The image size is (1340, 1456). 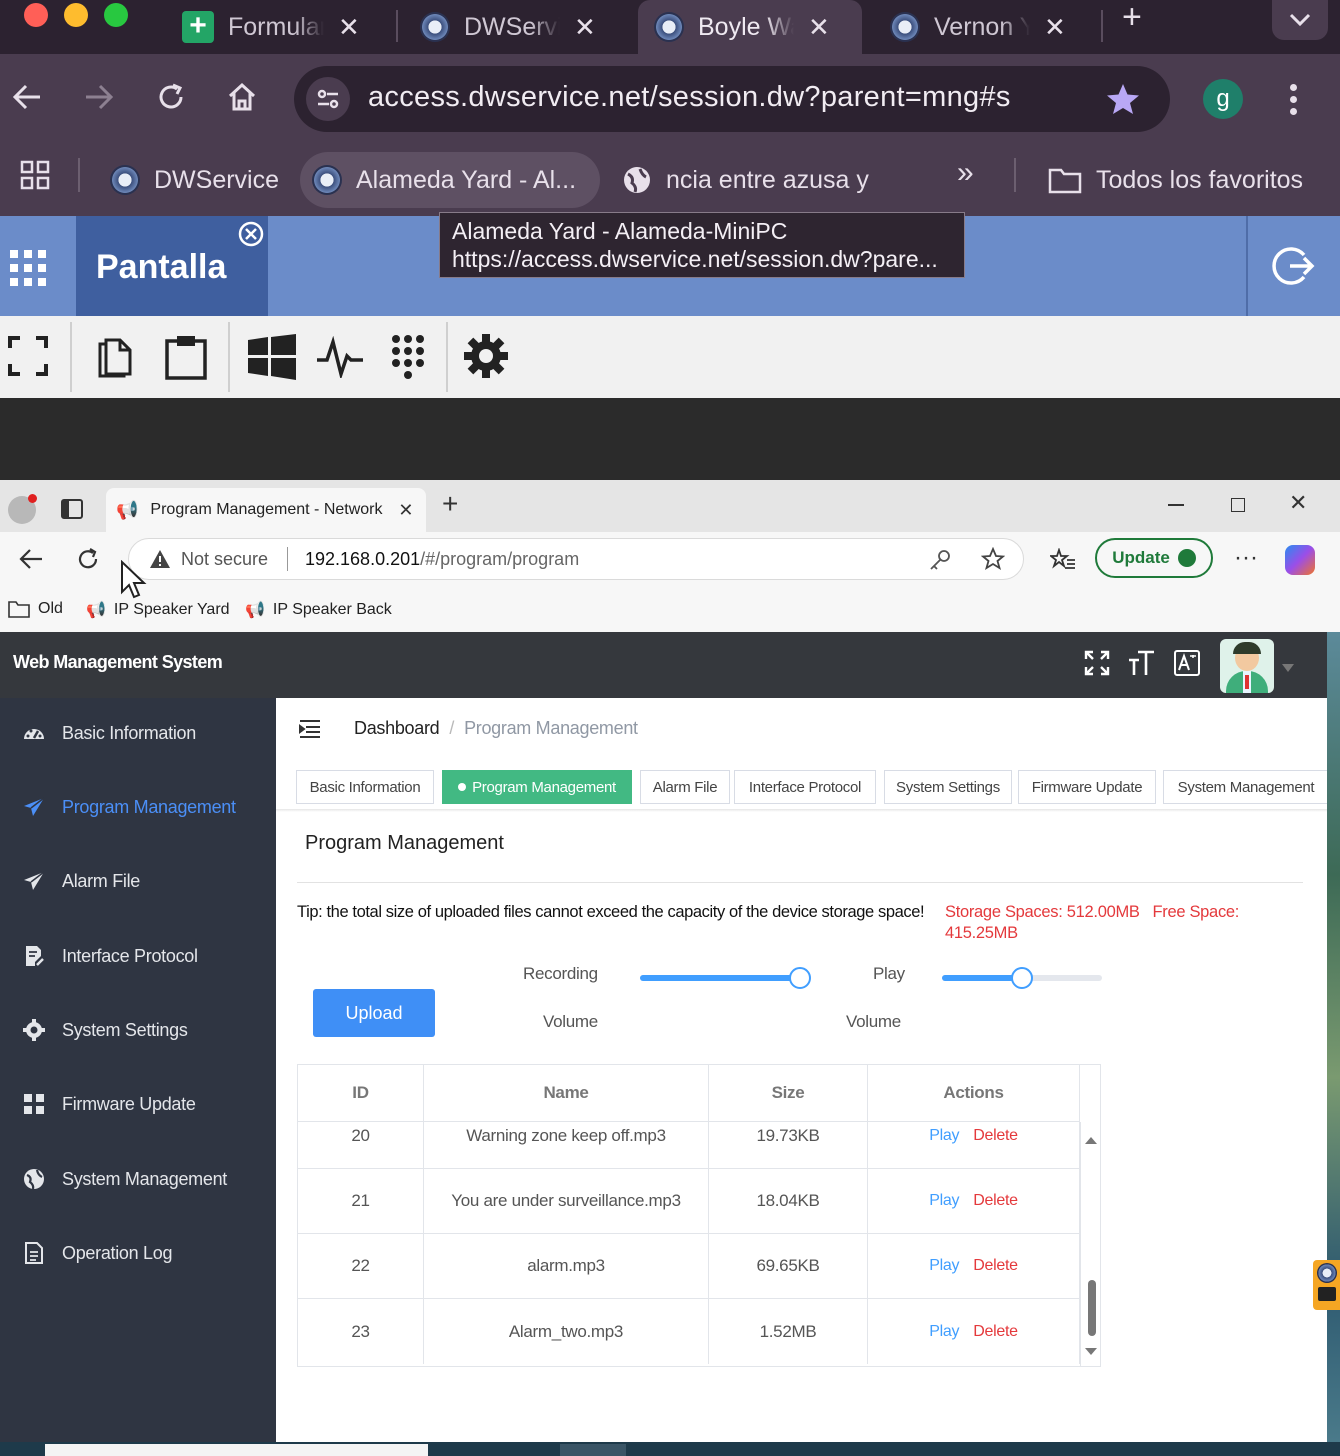 I want to click on taskbar-app, so click(x=593, y=1450).